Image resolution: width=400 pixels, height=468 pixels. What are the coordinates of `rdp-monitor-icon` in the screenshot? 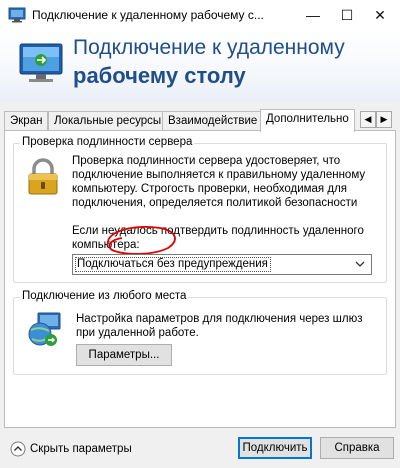 It's located at (41, 62).